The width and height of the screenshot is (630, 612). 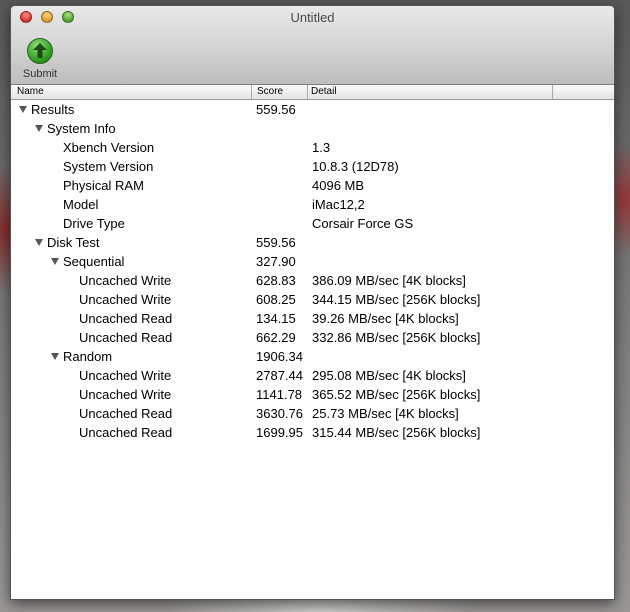 What do you see at coordinates (108, 166) in the screenshot?
I see `row-name: System Version` at bounding box center [108, 166].